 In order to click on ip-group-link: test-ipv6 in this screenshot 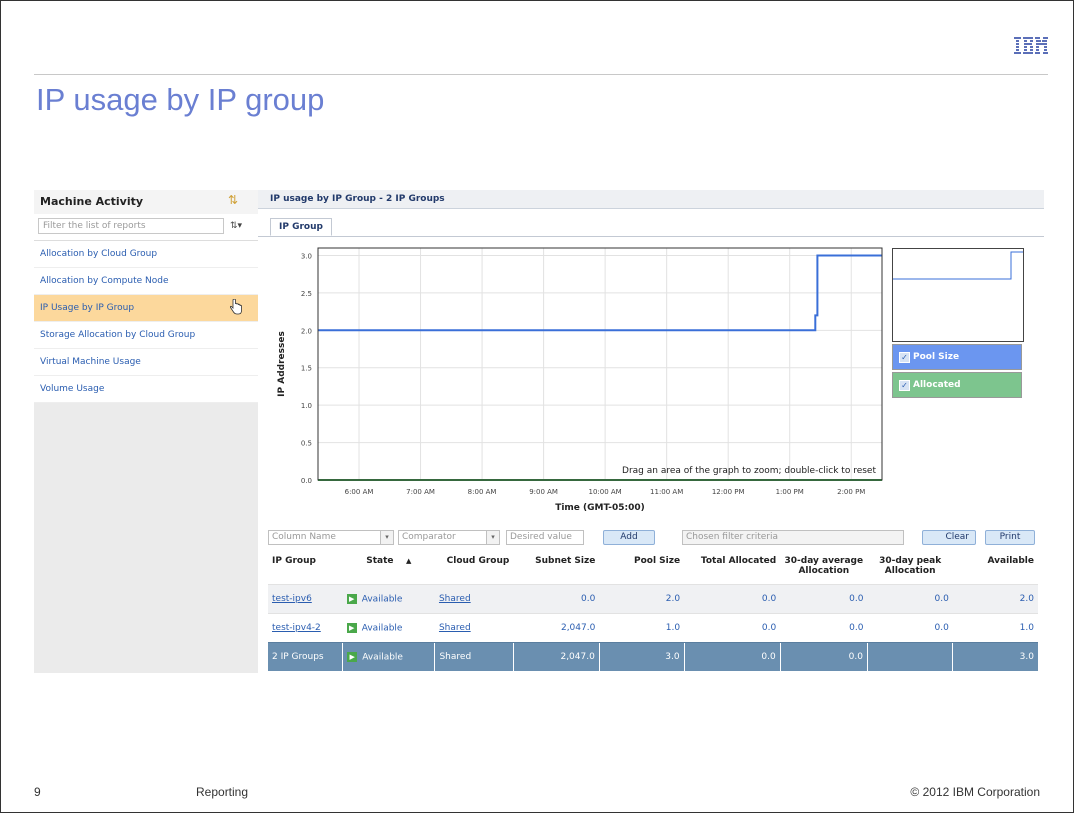, I will do `click(292, 599)`.